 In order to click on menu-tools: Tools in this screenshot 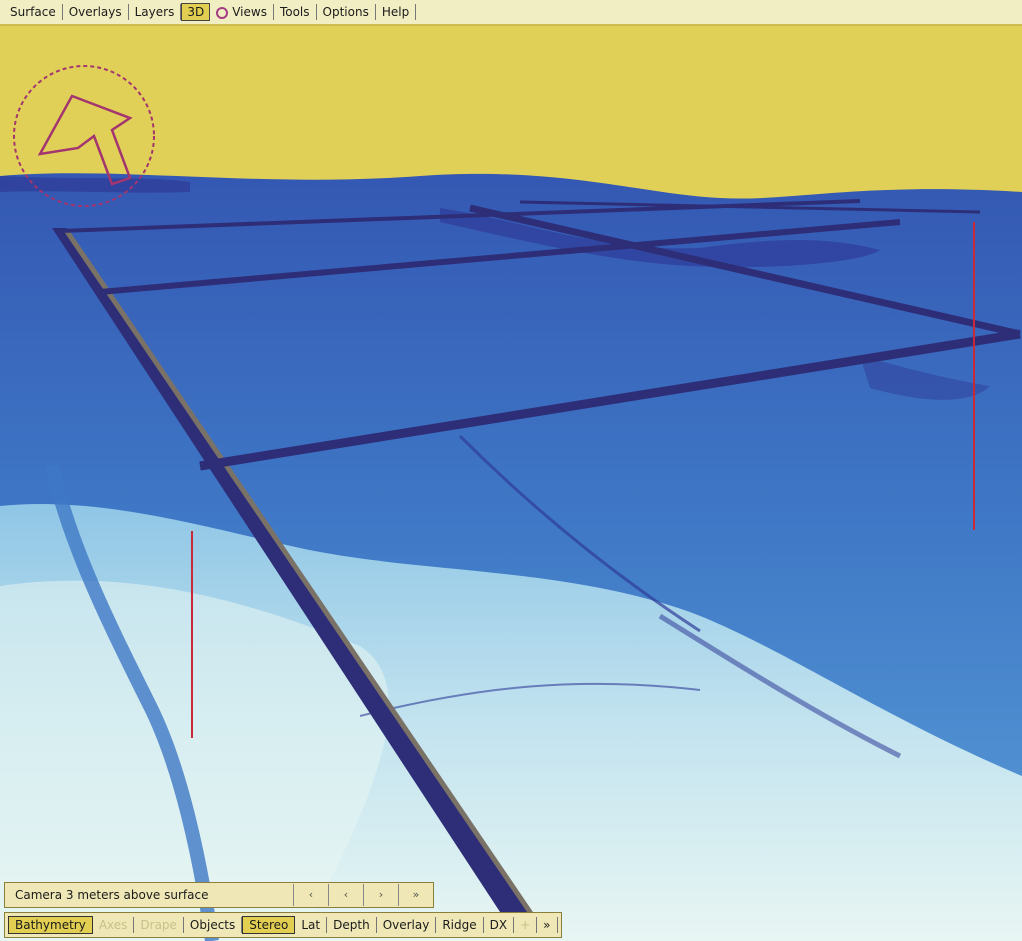, I will do `click(295, 12)`.